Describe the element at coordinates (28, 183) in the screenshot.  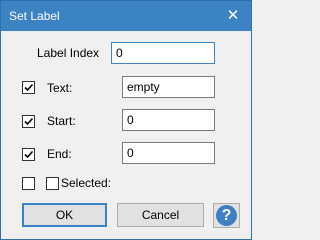
I see `selected-enable-checkbox` at that location.